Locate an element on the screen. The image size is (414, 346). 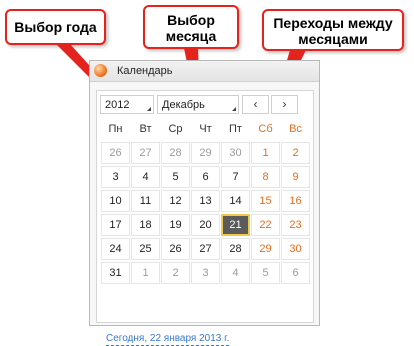
next-month-button: › is located at coordinates (284, 104).